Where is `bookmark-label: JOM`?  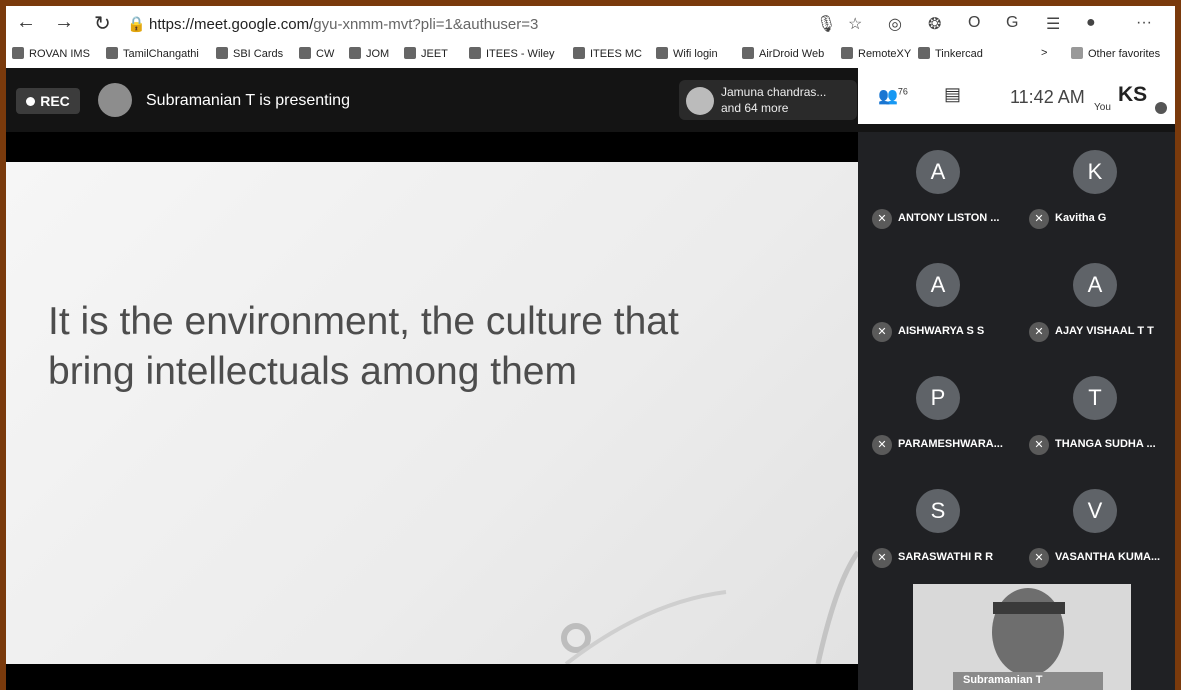
bookmark-label: JOM is located at coordinates (378, 54).